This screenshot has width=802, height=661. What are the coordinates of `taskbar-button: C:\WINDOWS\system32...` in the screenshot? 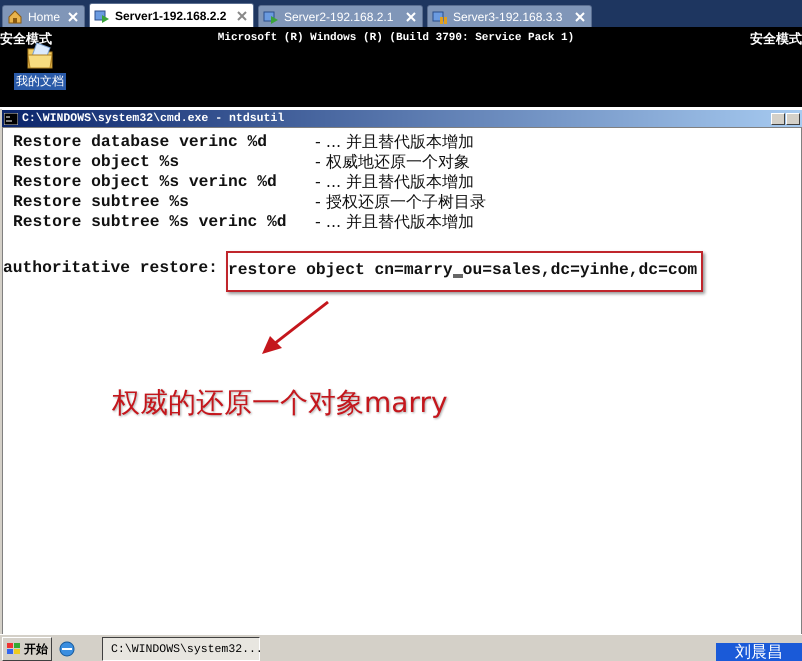 It's located at (181, 649).